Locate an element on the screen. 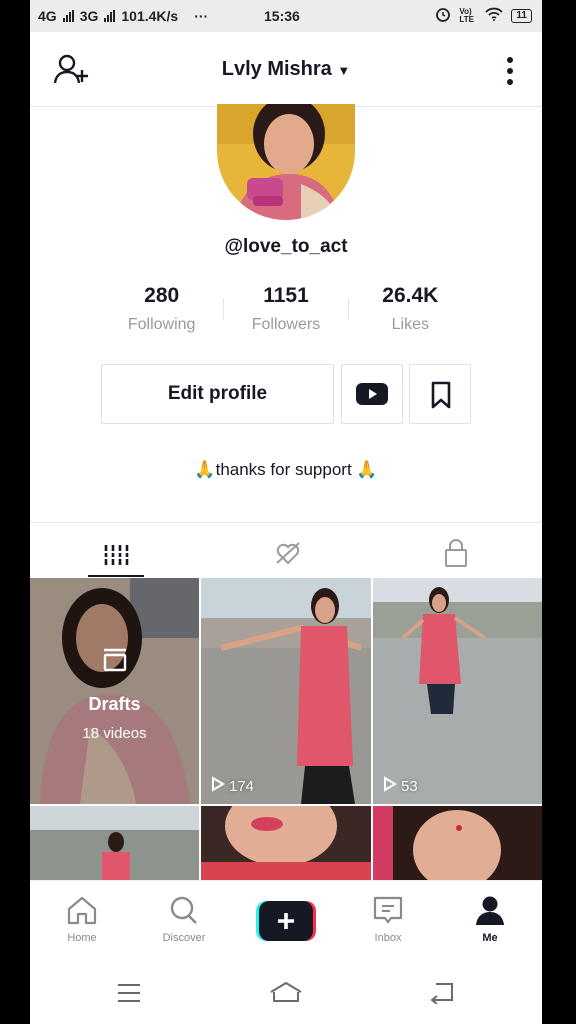  bookmark-icon is located at coordinates (441, 397).